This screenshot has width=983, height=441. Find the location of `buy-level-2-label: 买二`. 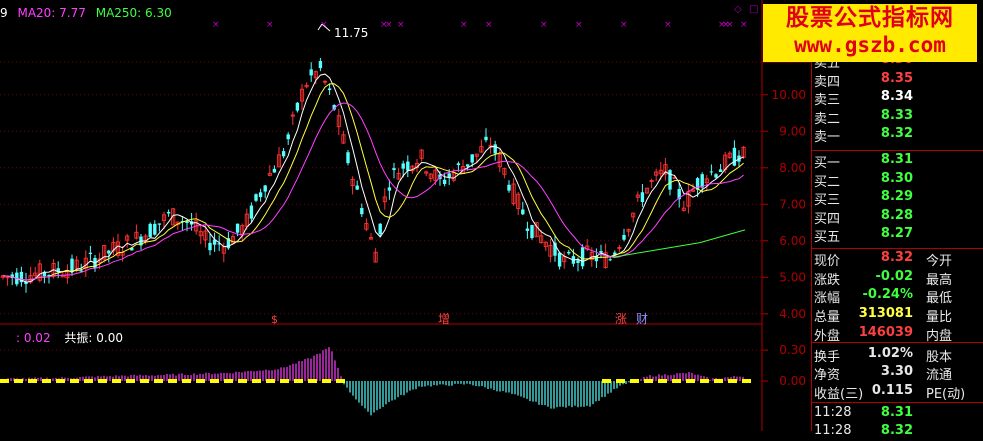

buy-level-2-label: 买二 is located at coordinates (827, 182).